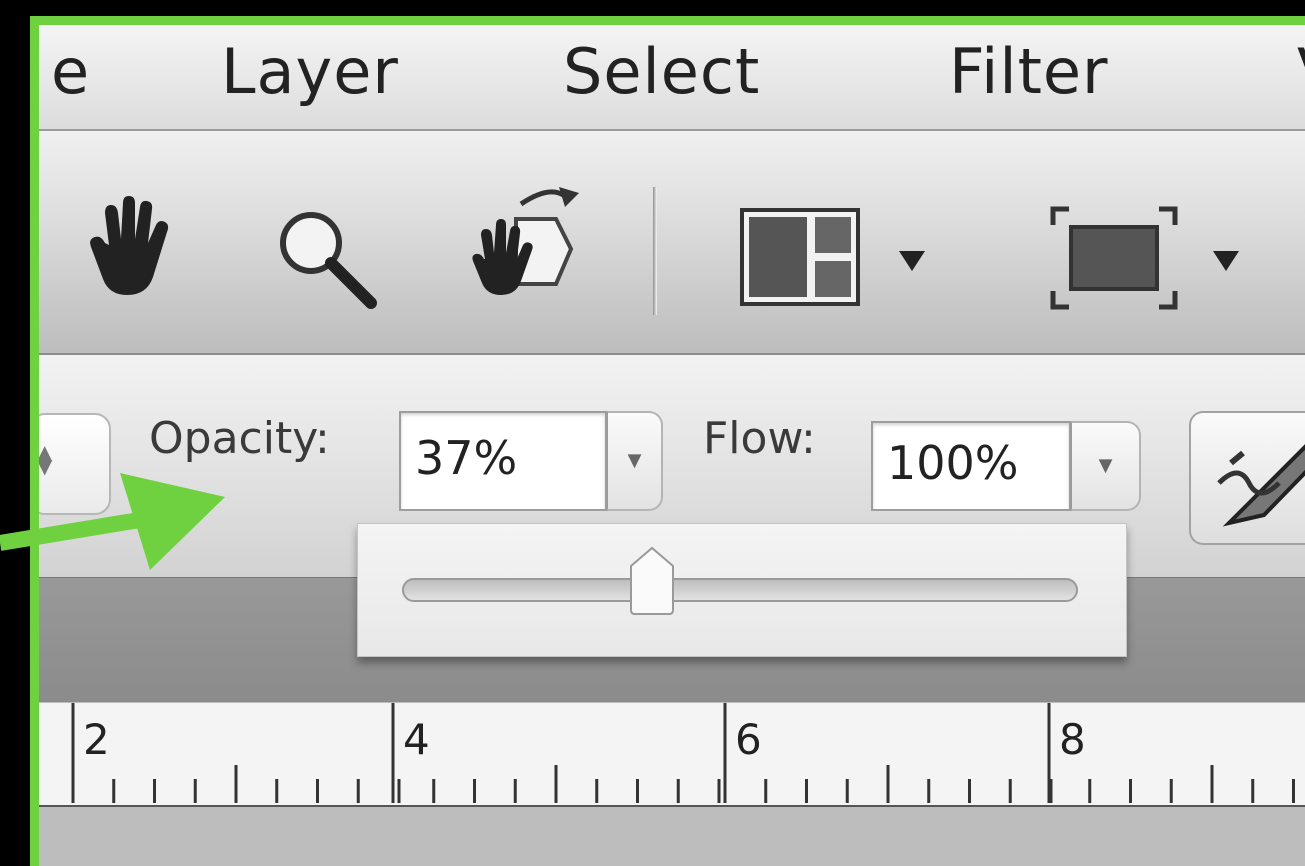  What do you see at coordinates (326, 258) in the screenshot?
I see `zoom-icon` at bounding box center [326, 258].